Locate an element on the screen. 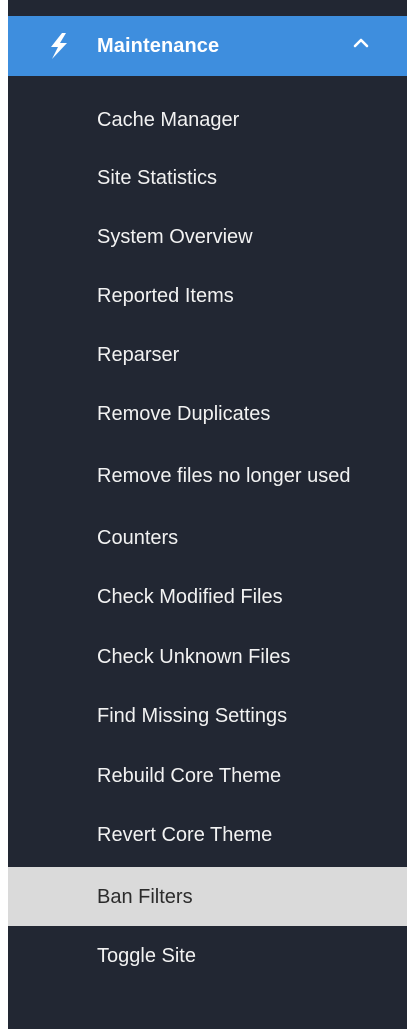  menu-item-label: Rebuild Core Theme is located at coordinates (189, 776).